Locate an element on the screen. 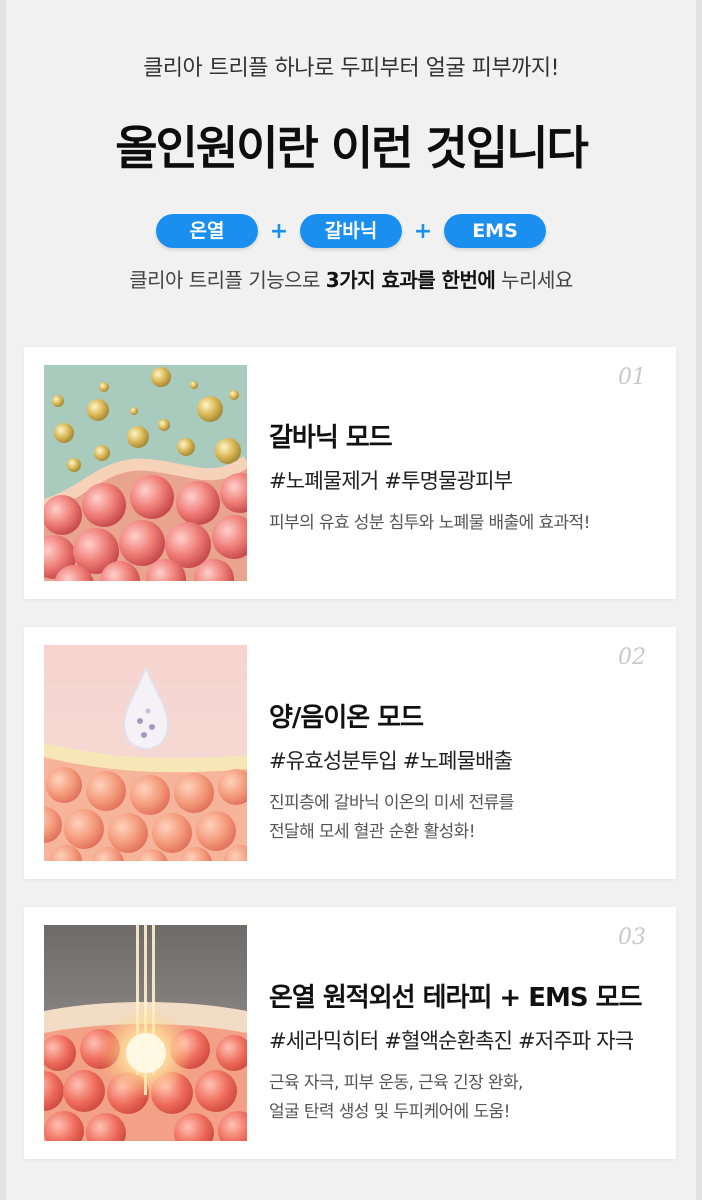 The height and width of the screenshot is (1200, 702). pill-ems: EMS is located at coordinates (495, 231).